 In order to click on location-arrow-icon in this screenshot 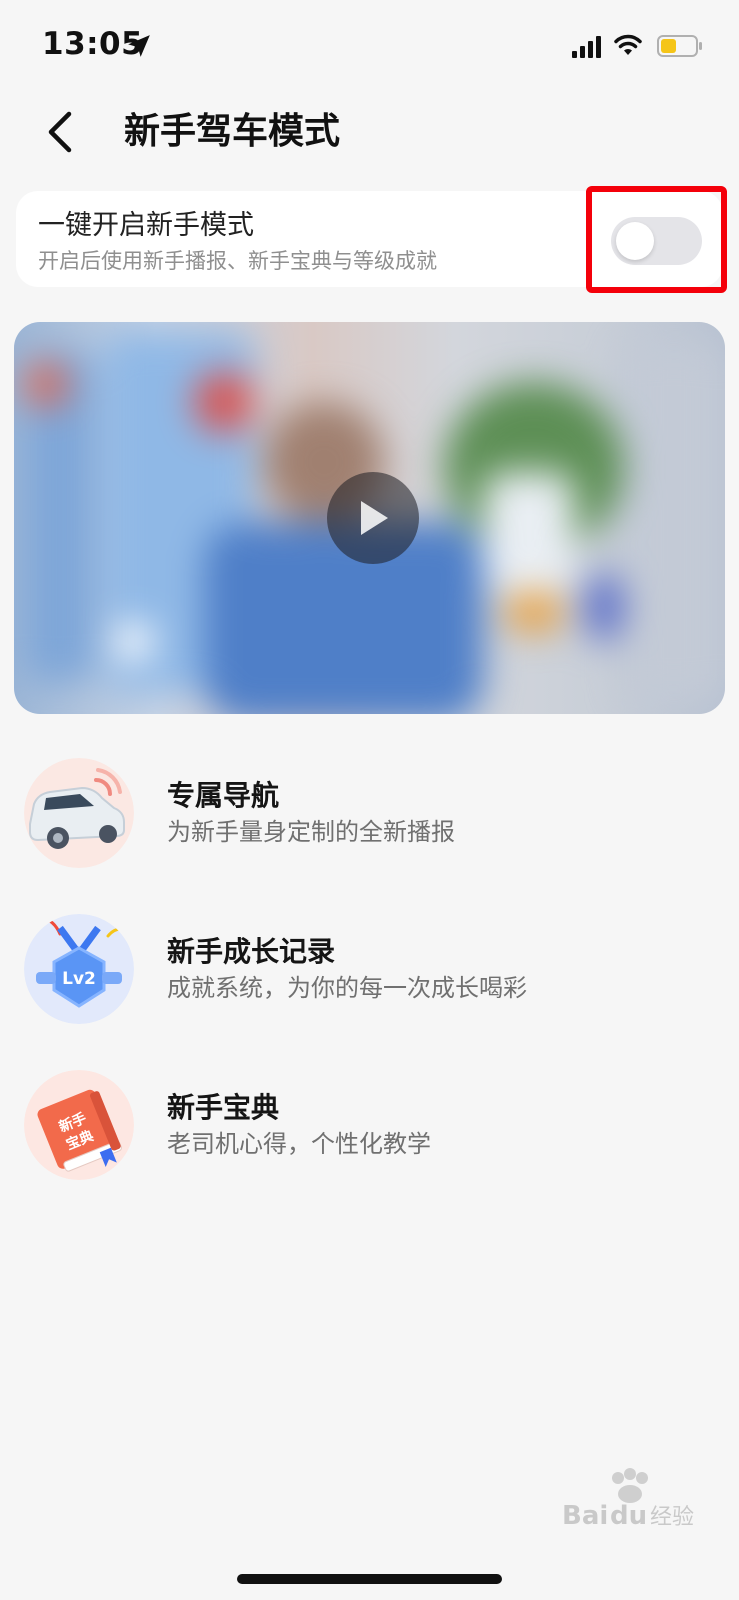, I will do `click(139, 46)`.